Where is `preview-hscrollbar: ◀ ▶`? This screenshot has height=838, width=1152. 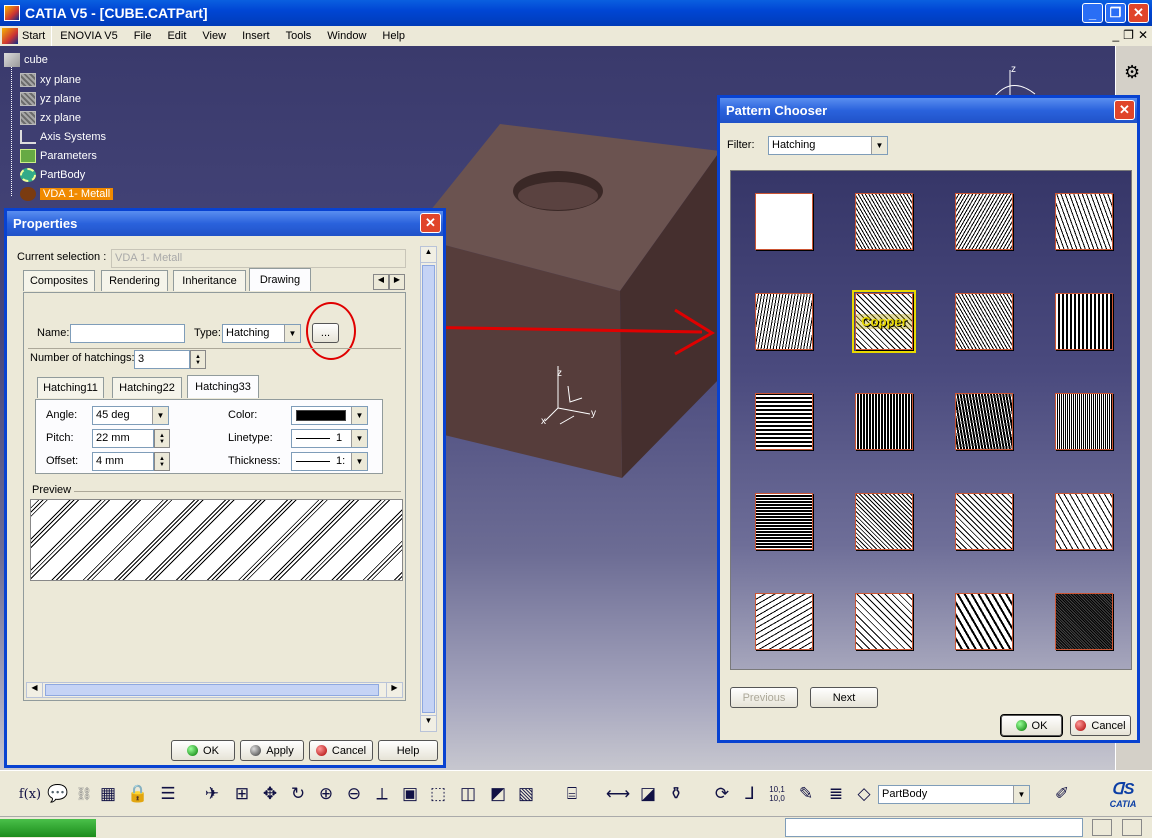
preview-hscrollbar: ◀ ▶ is located at coordinates (214, 690).